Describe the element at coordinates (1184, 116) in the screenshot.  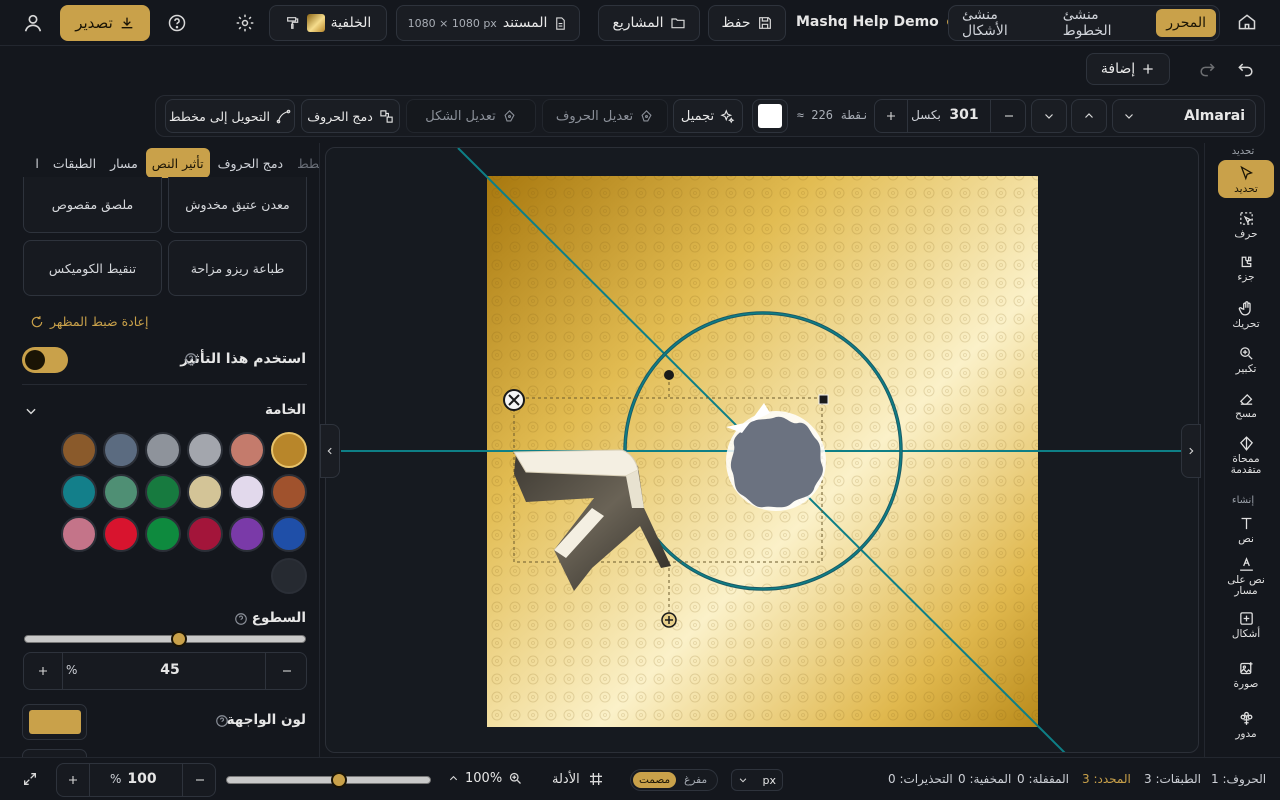
I see `font-select: Almarai` at that location.